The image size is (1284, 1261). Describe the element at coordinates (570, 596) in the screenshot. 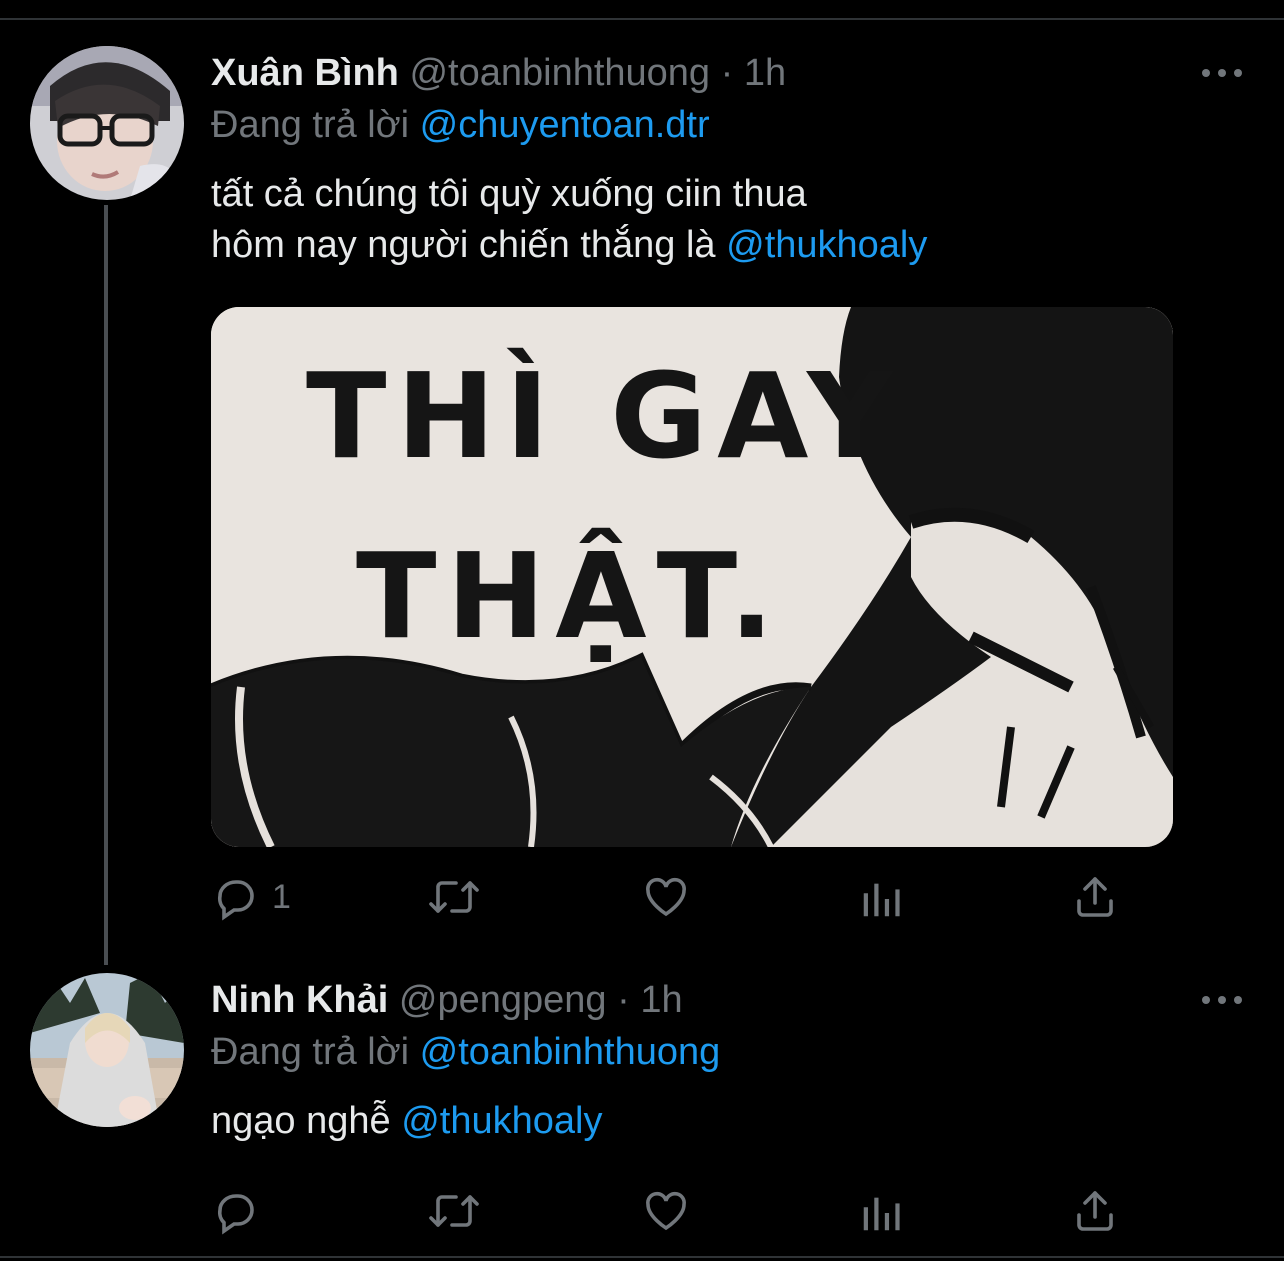

I see `media-caption-line-2: THẬT.` at that location.